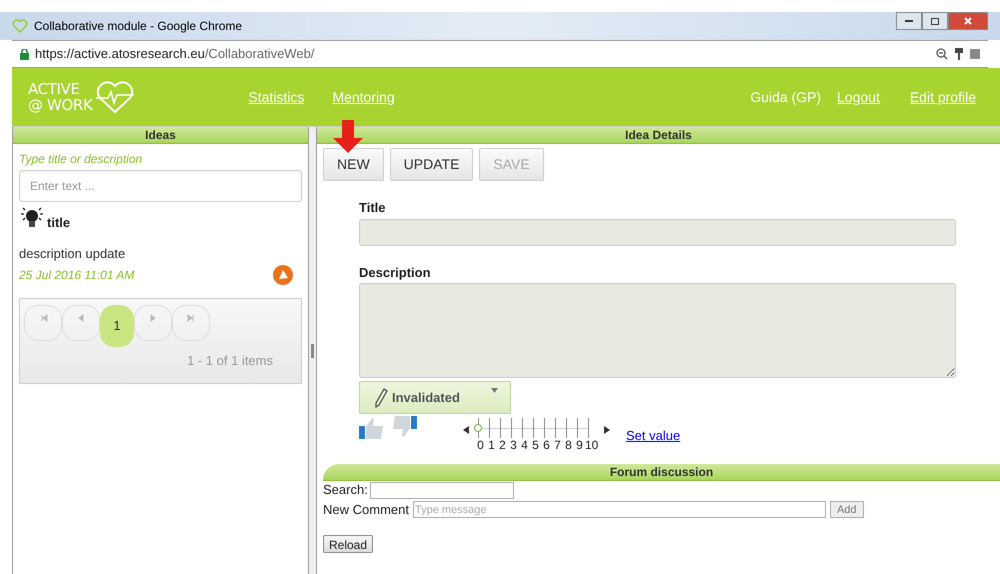 The image size is (1000, 574). What do you see at coordinates (442, 490) in the screenshot?
I see `forum-search-field` at bounding box center [442, 490].